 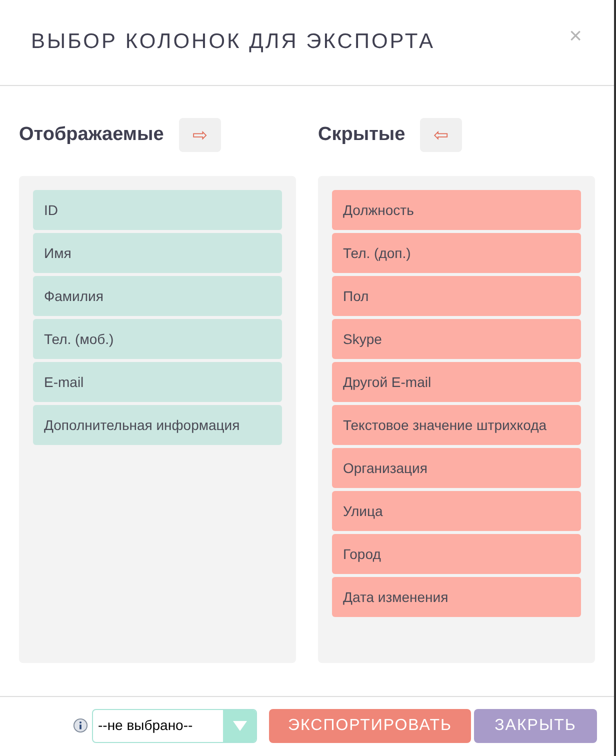 What do you see at coordinates (199, 135) in the screenshot?
I see `move-button: ⇨` at bounding box center [199, 135].